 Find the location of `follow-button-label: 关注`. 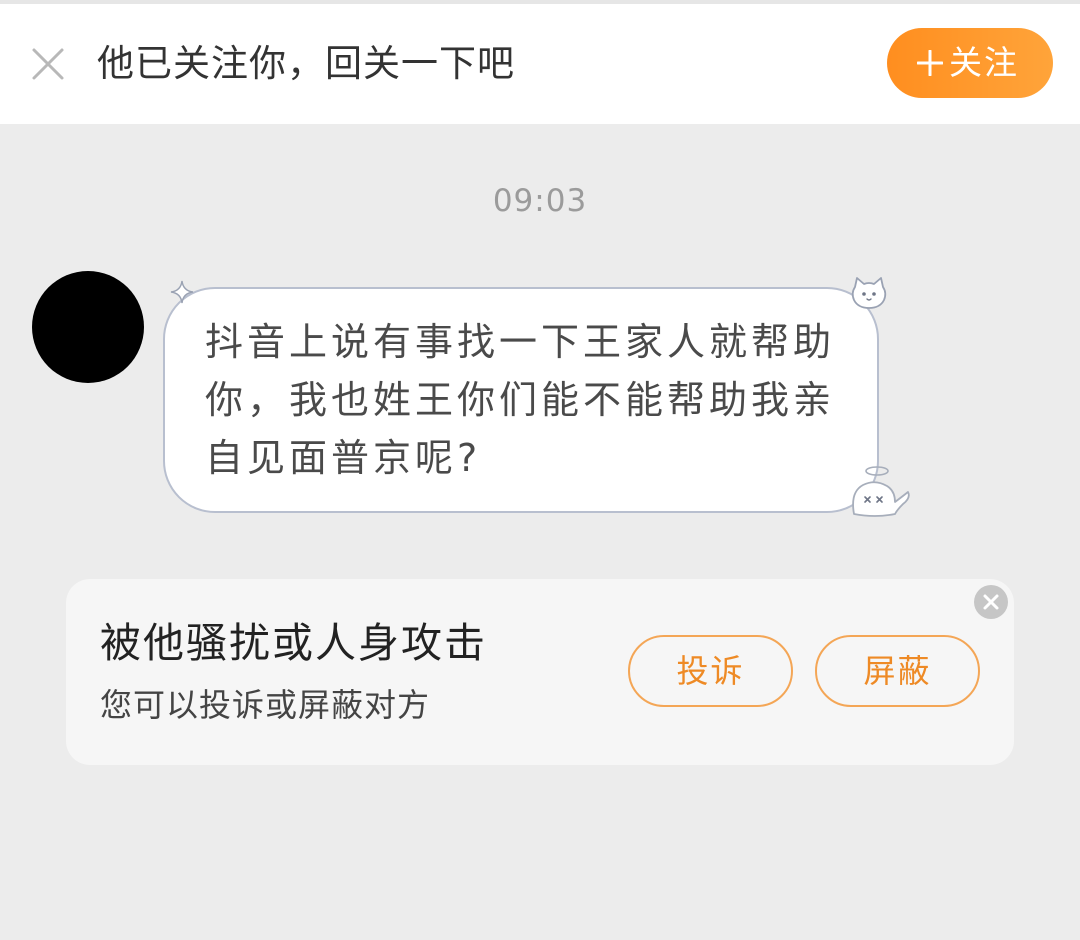

follow-button-label: 关注 is located at coordinates (984, 62).